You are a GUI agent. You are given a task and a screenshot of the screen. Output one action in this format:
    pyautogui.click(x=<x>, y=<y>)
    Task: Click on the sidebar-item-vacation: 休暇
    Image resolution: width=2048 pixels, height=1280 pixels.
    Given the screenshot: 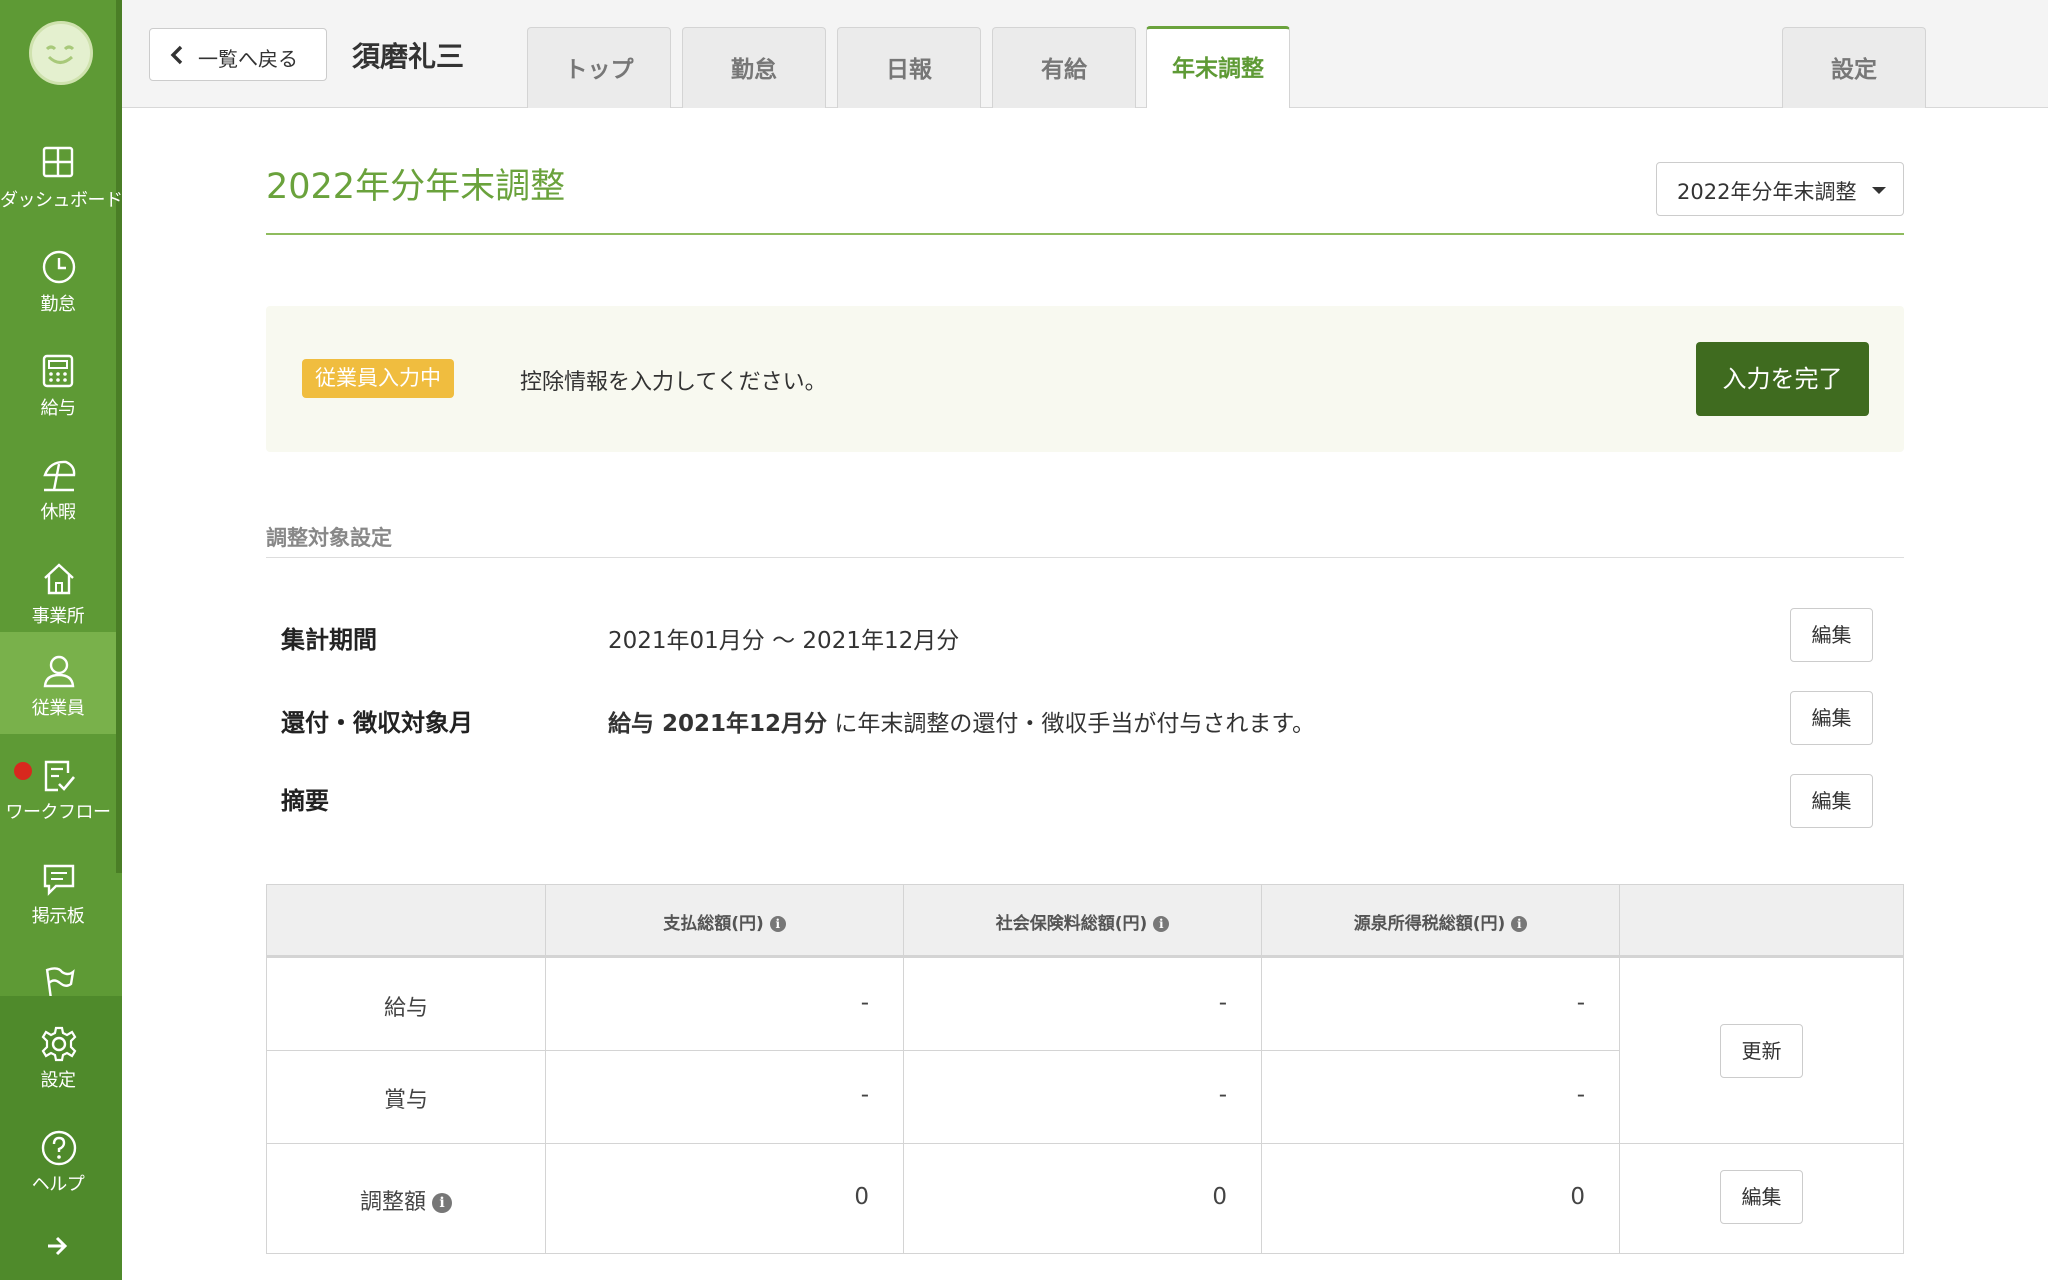 What is the action you would take?
    pyautogui.click(x=58, y=486)
    